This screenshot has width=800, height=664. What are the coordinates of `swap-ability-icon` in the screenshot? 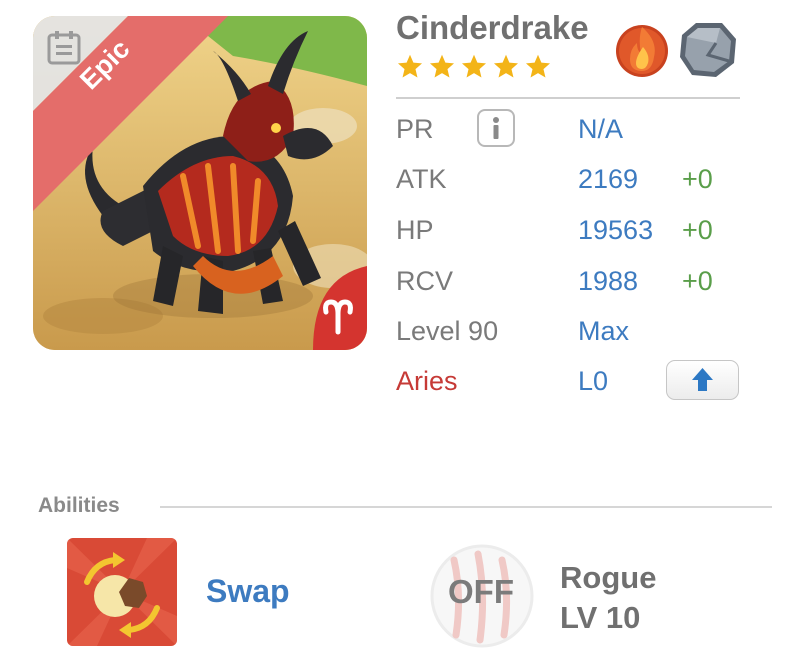 It's located at (122, 592).